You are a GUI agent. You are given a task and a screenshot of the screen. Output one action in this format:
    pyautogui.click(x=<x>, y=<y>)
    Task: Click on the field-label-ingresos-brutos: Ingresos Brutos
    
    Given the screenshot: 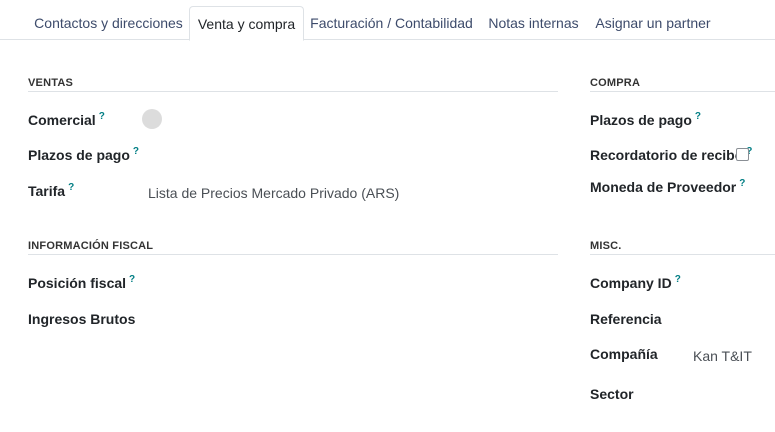 What is the action you would take?
    pyautogui.click(x=82, y=319)
    